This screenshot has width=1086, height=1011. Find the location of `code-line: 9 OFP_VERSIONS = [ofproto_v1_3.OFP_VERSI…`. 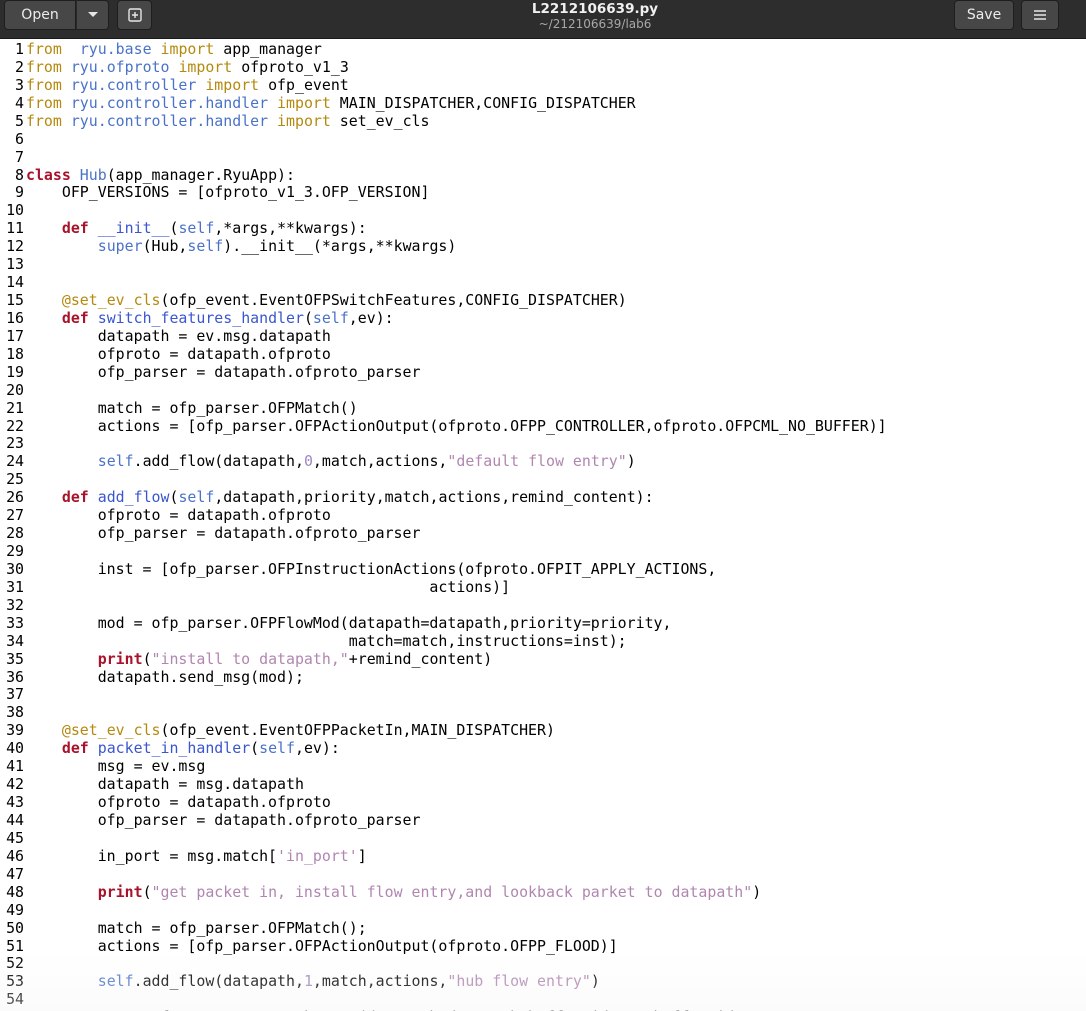

code-line: 9 OFP_VERSIONS = [ofproto_v1_3.OFP_VERSI… is located at coordinates (214, 192).